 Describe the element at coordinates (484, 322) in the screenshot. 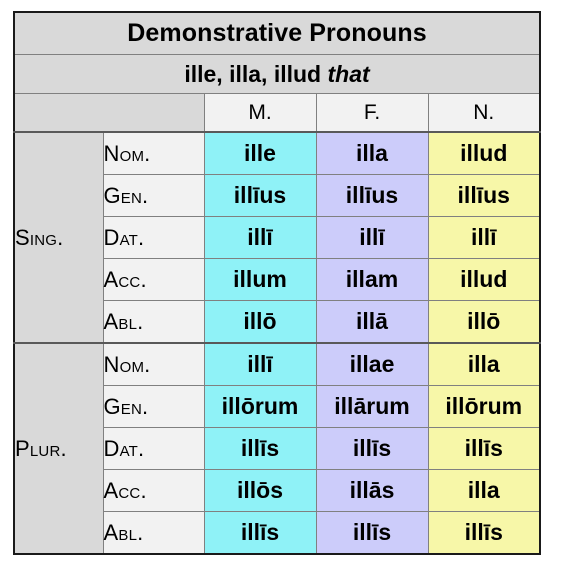

I see `form-cell-neuter: illō` at that location.